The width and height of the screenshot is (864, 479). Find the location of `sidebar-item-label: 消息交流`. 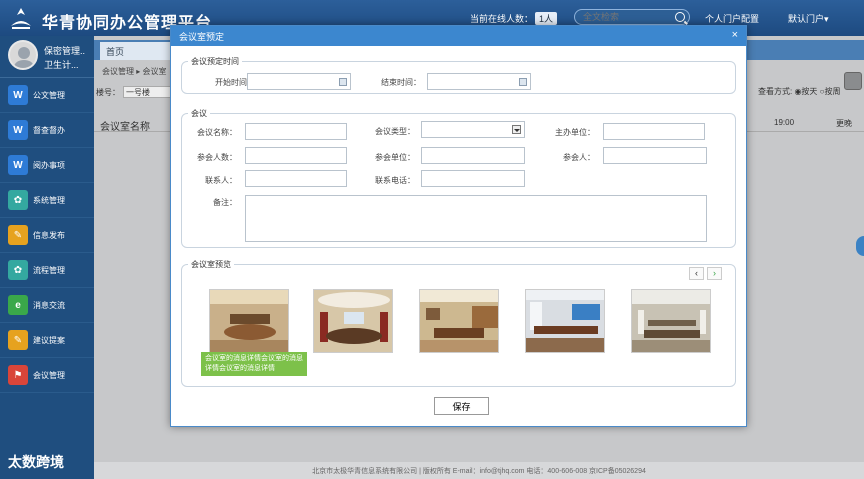

sidebar-item-label: 消息交流 is located at coordinates (49, 305).